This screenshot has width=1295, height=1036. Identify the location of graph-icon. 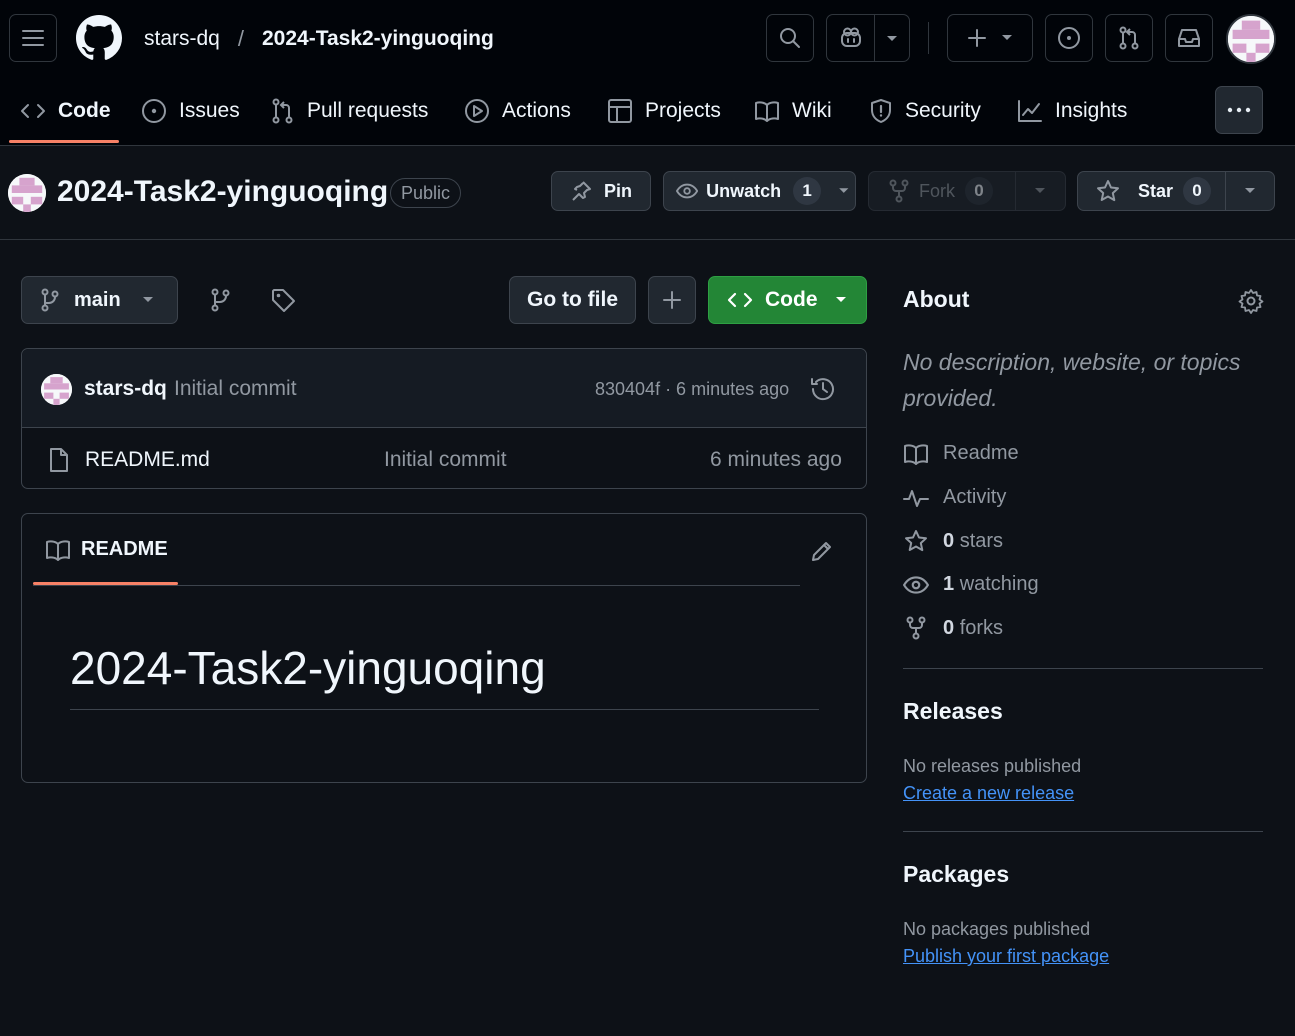
(1030, 111).